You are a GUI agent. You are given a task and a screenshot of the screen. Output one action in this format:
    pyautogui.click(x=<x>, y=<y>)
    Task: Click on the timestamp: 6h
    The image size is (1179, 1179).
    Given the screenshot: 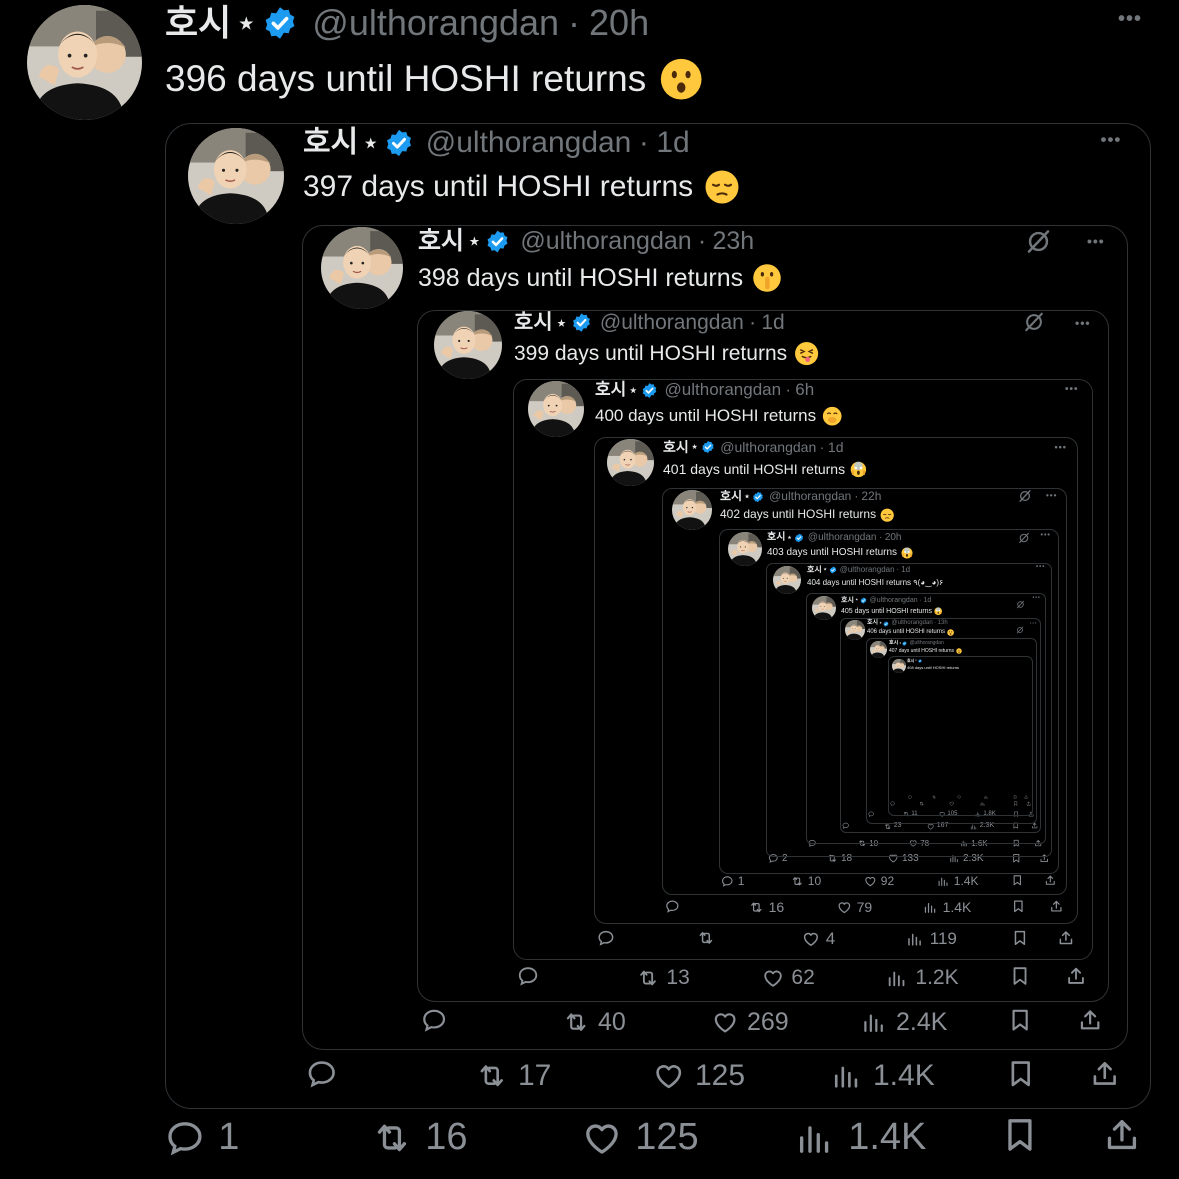 What is the action you would take?
    pyautogui.click(x=804, y=390)
    